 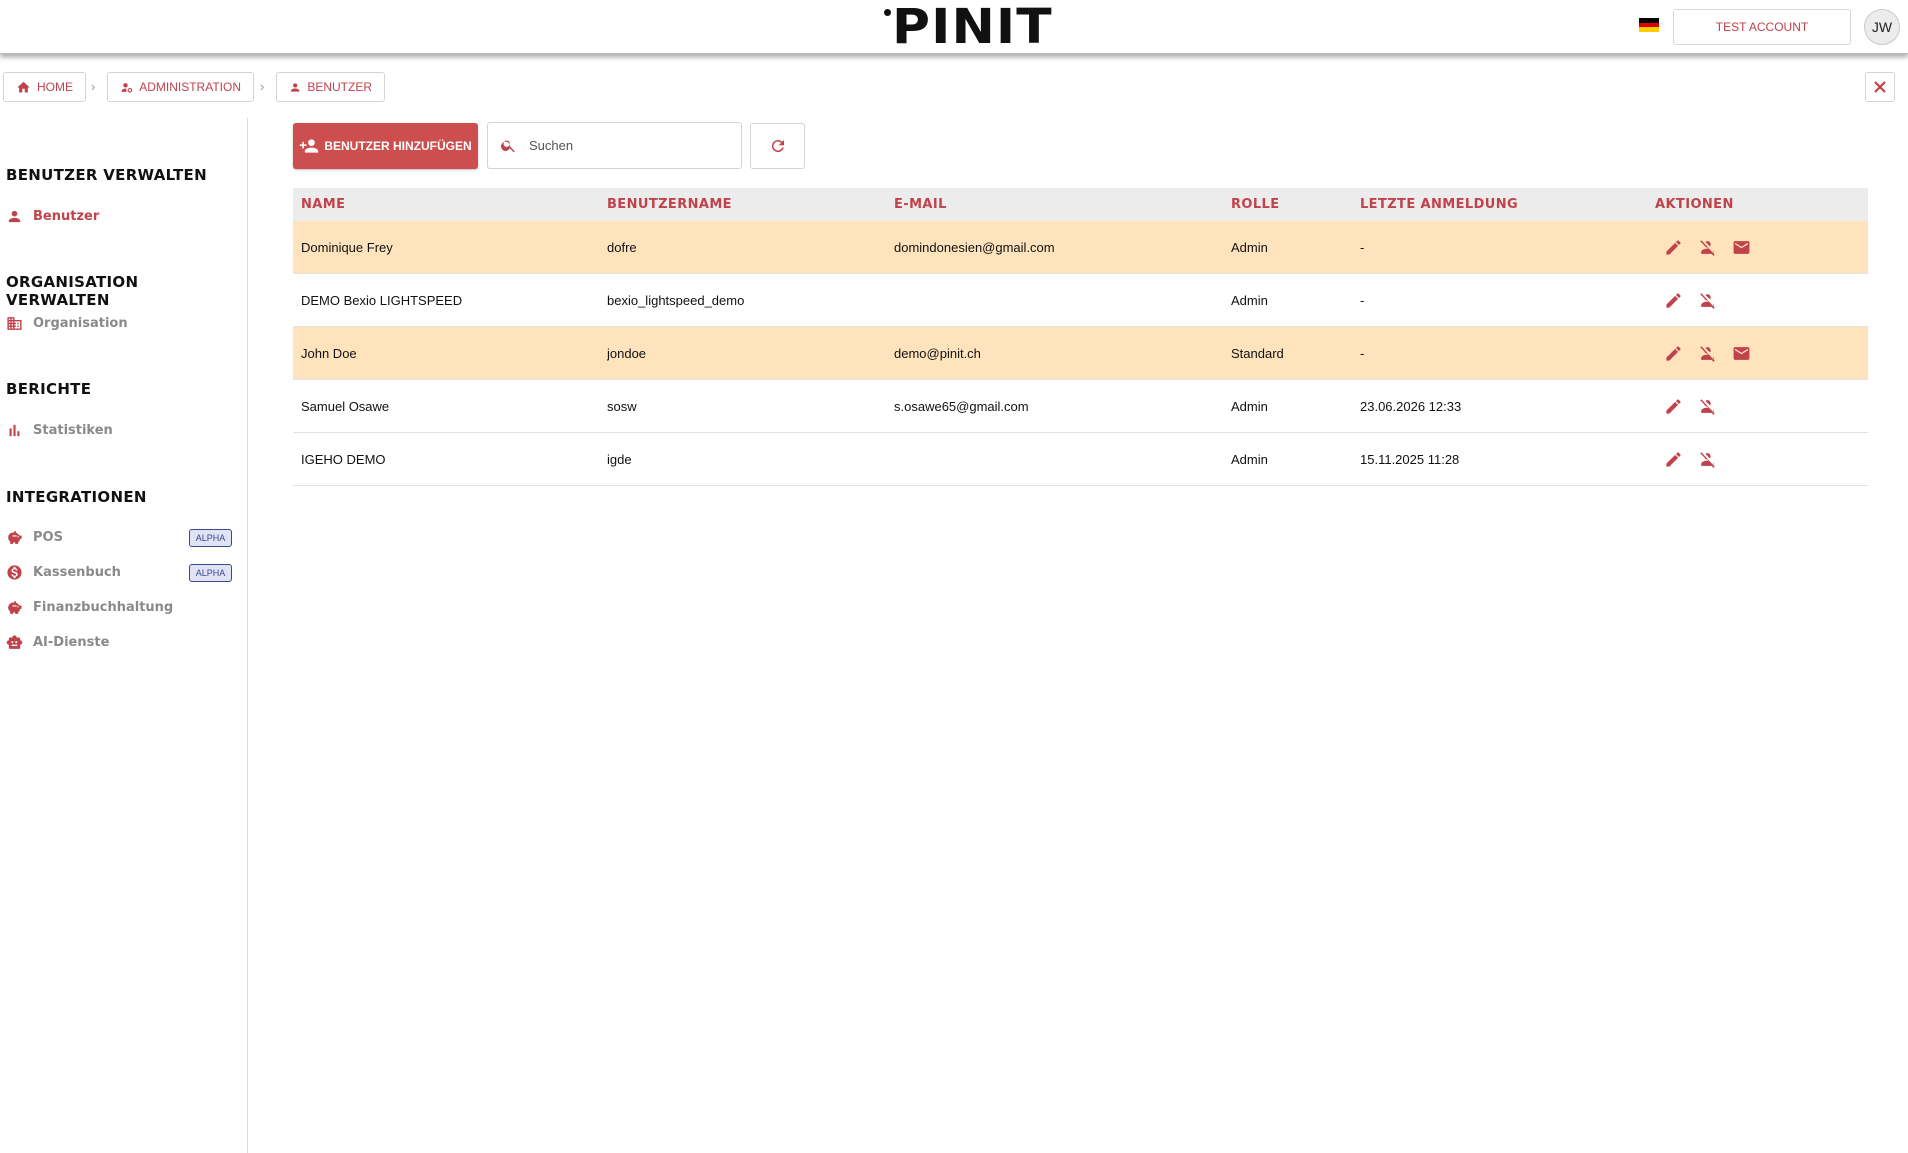 I want to click on breadcrumb-benutzer: BENUTZER, so click(x=330, y=87).